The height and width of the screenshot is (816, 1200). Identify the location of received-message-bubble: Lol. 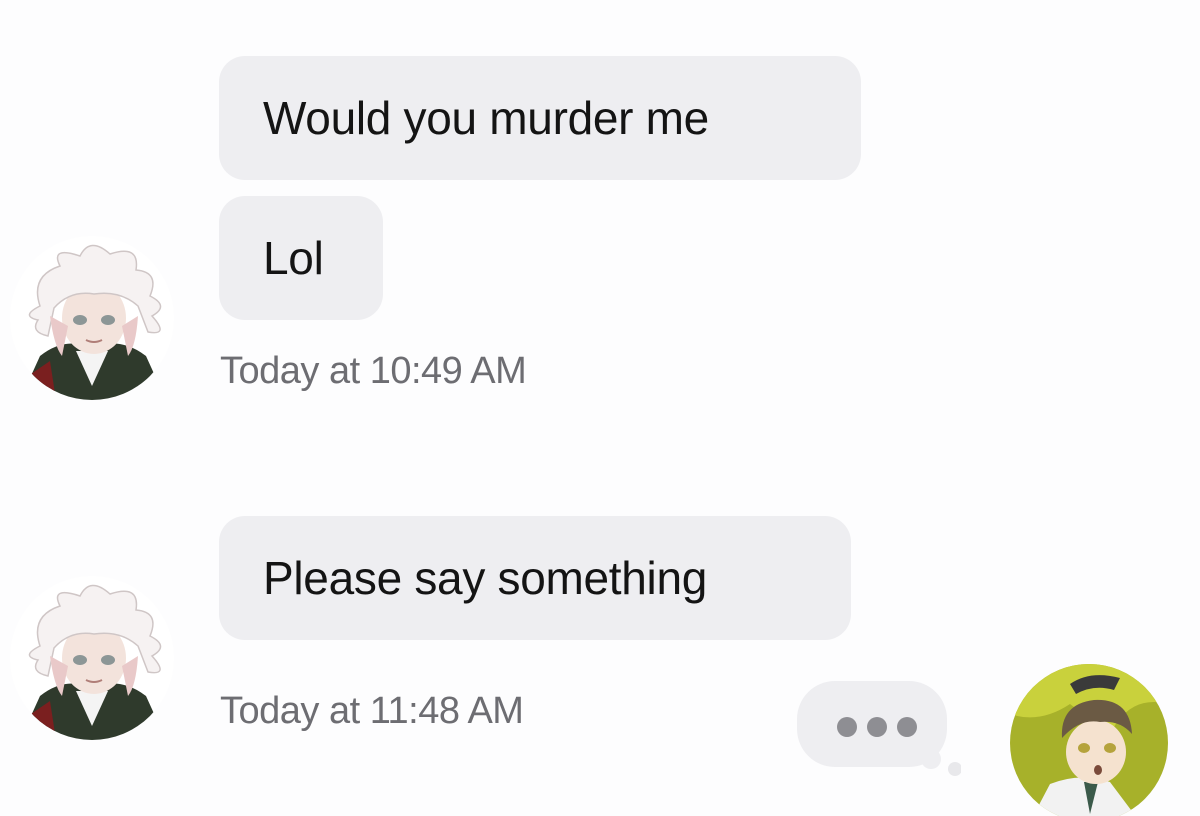
(301, 258).